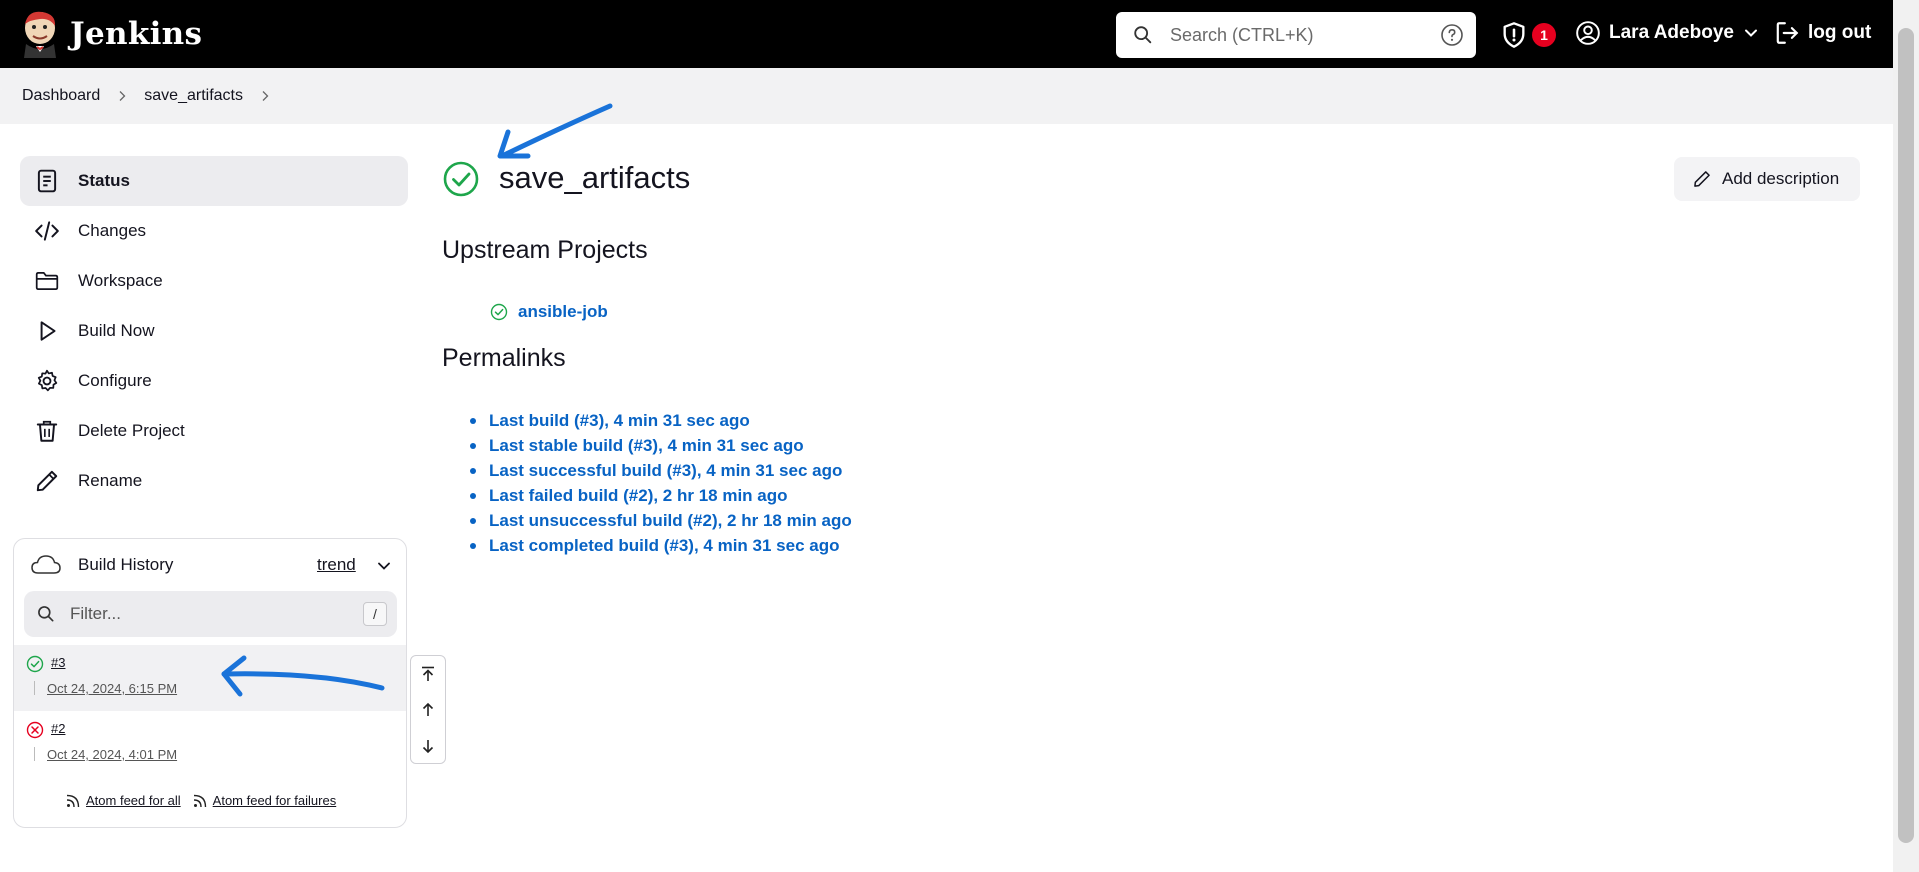 The width and height of the screenshot is (1919, 872). Describe the element at coordinates (1787, 33) in the screenshot. I see `logout-icon` at that location.